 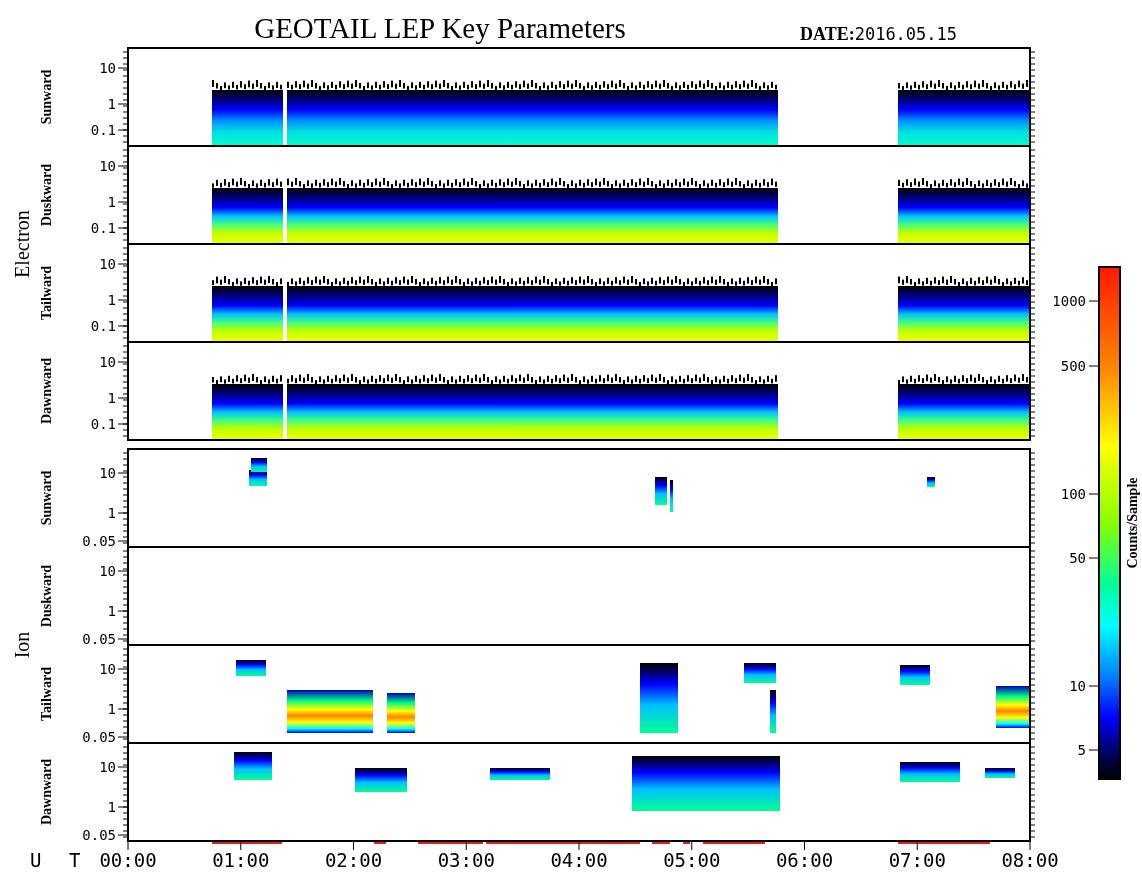 What do you see at coordinates (1132, 523) in the screenshot?
I see `axis-label: Counts/Sample` at bounding box center [1132, 523].